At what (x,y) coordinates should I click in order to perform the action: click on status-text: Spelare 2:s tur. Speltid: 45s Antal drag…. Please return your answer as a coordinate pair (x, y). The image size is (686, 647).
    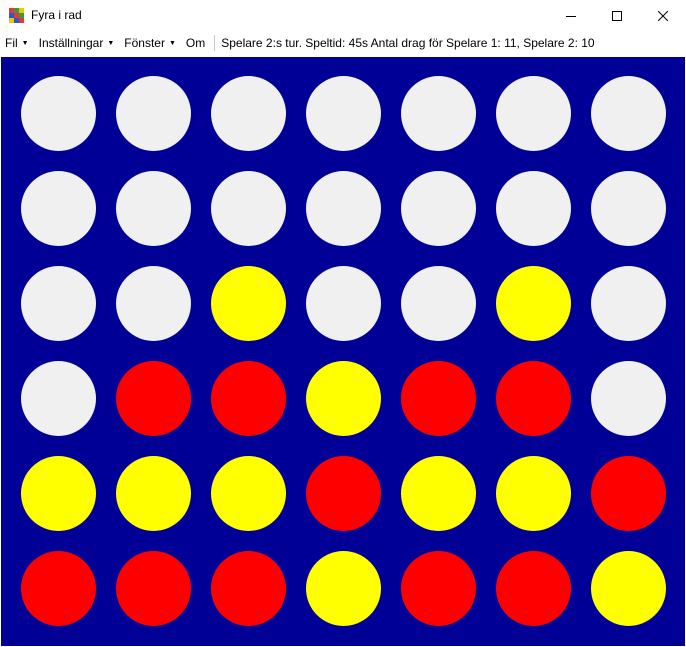
    Looking at the image, I should click on (408, 43).